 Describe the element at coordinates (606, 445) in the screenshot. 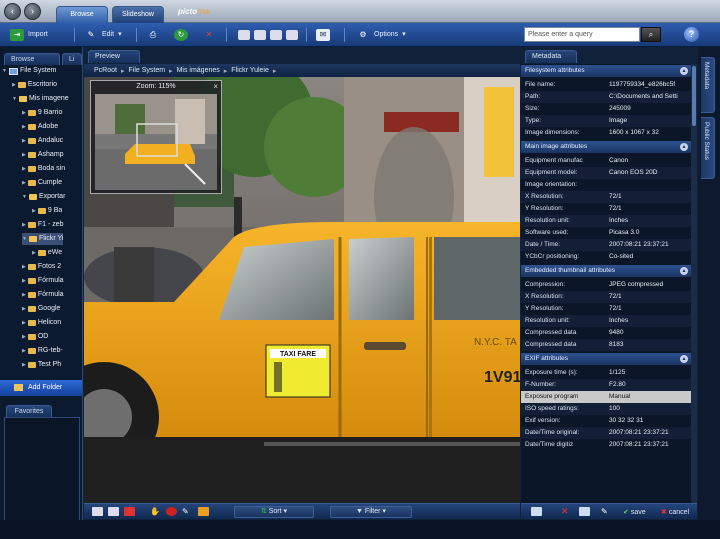

I see `metadata-row: Date/Time digitiz 2007:08:21 23:37:21` at that location.